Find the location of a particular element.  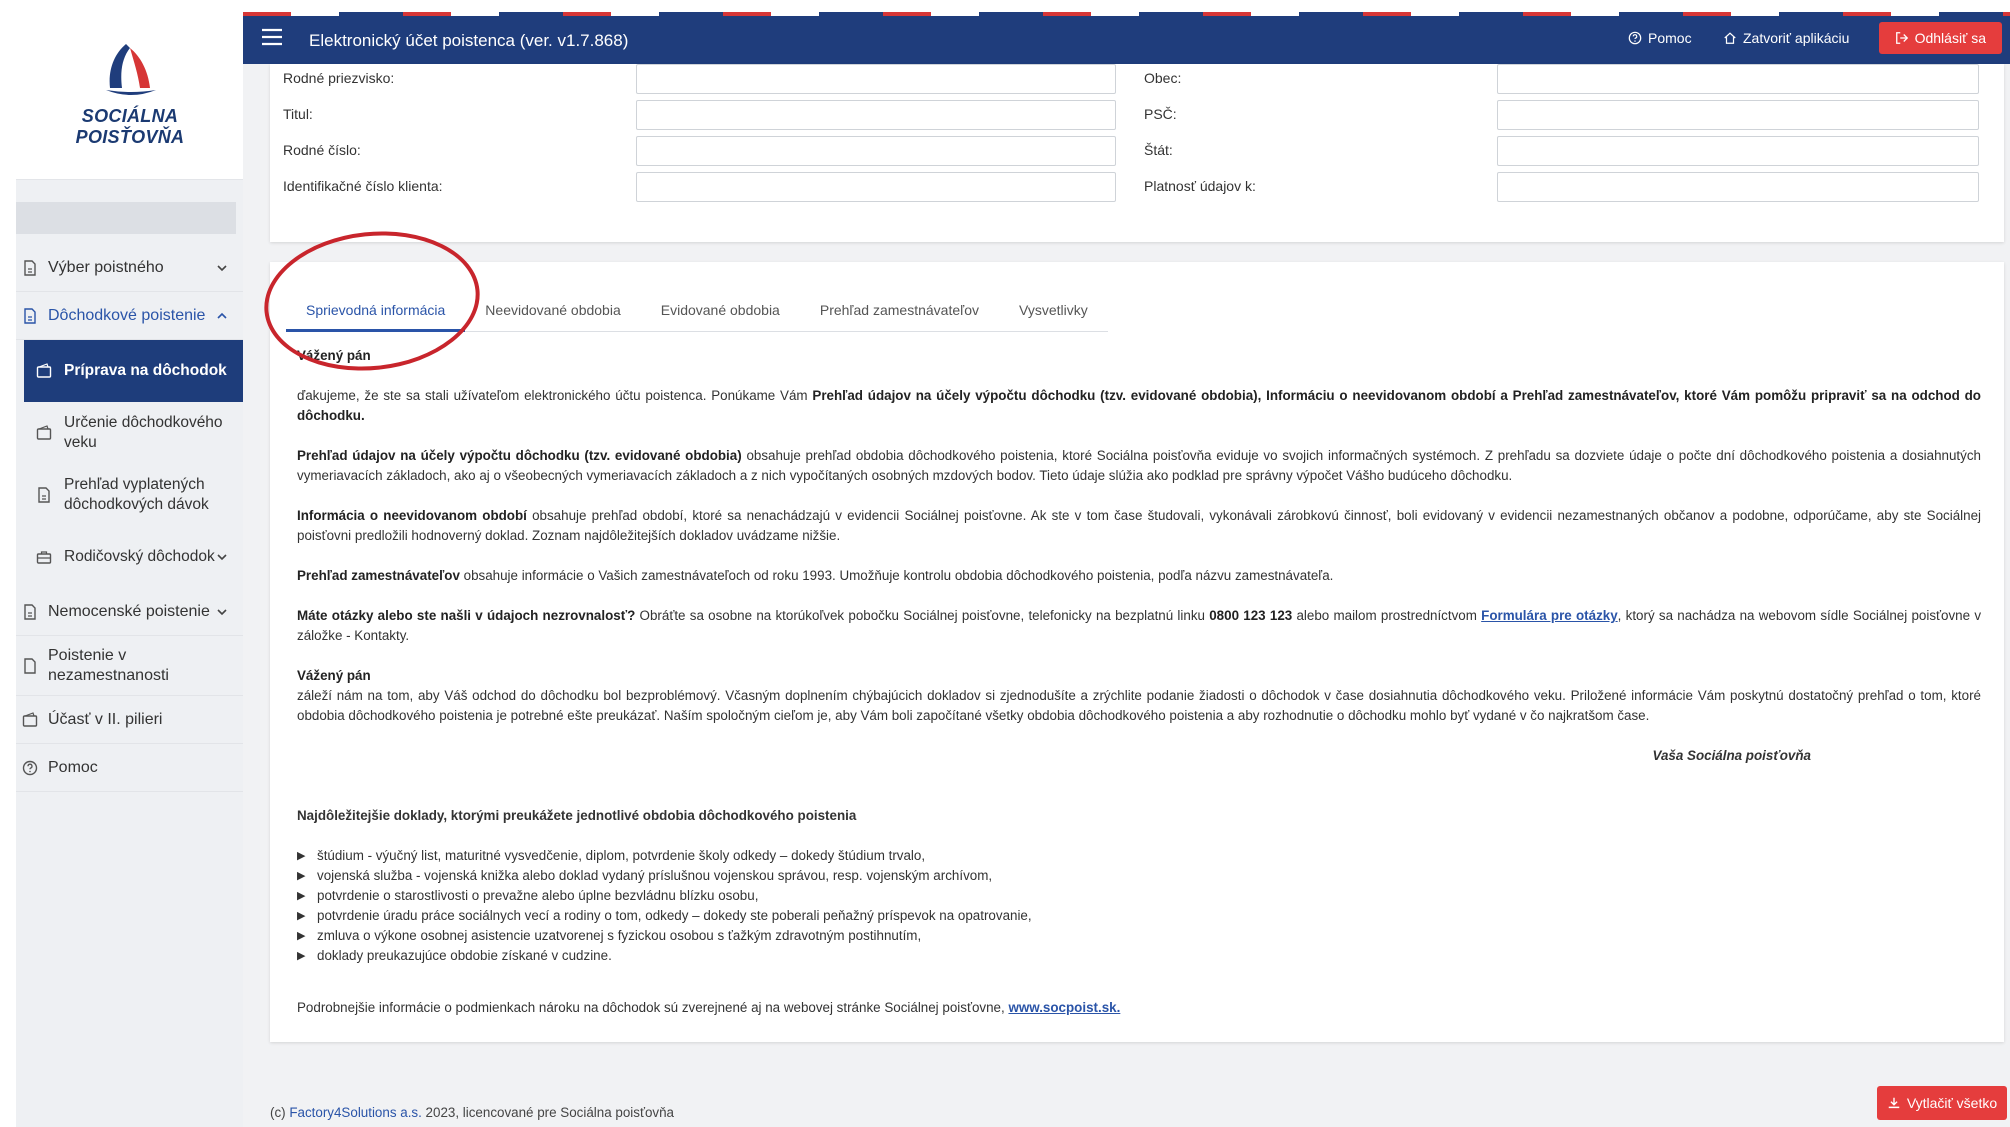

sidebar-item-label: Dôchodkové poistenie is located at coordinates (127, 315).